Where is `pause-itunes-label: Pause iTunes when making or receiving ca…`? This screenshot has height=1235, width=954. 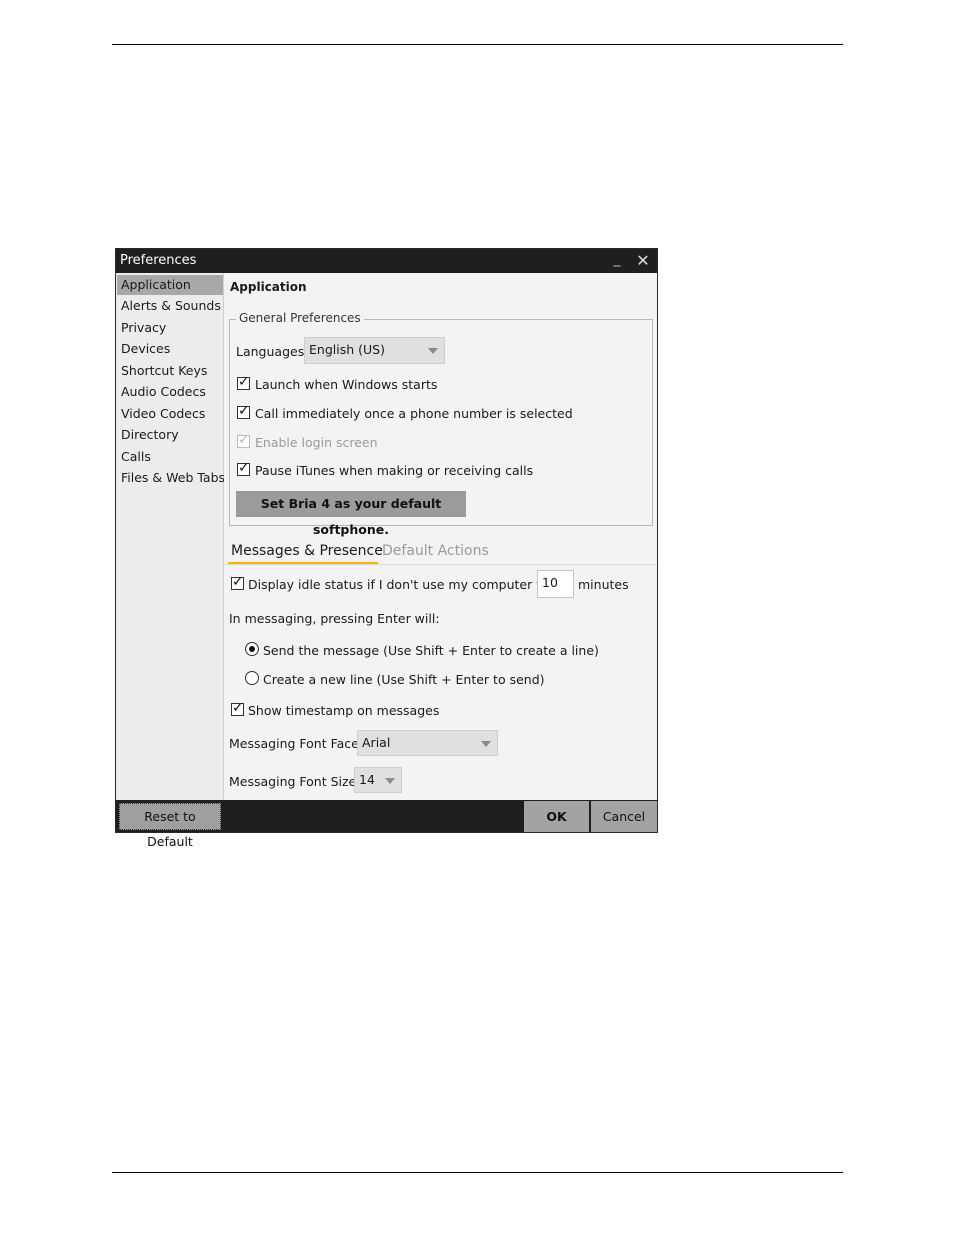
pause-itunes-label: Pause iTunes when making or receiving ca… is located at coordinates (394, 470).